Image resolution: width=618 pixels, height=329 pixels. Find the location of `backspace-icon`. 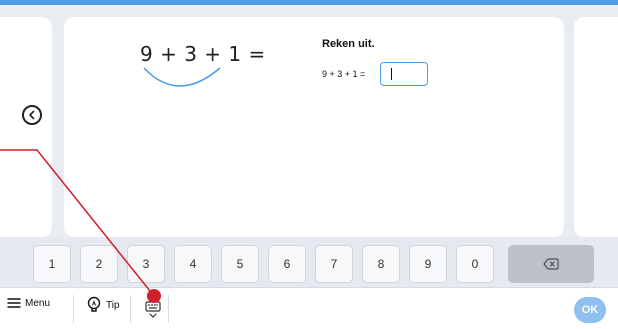

backspace-icon is located at coordinates (551, 264).